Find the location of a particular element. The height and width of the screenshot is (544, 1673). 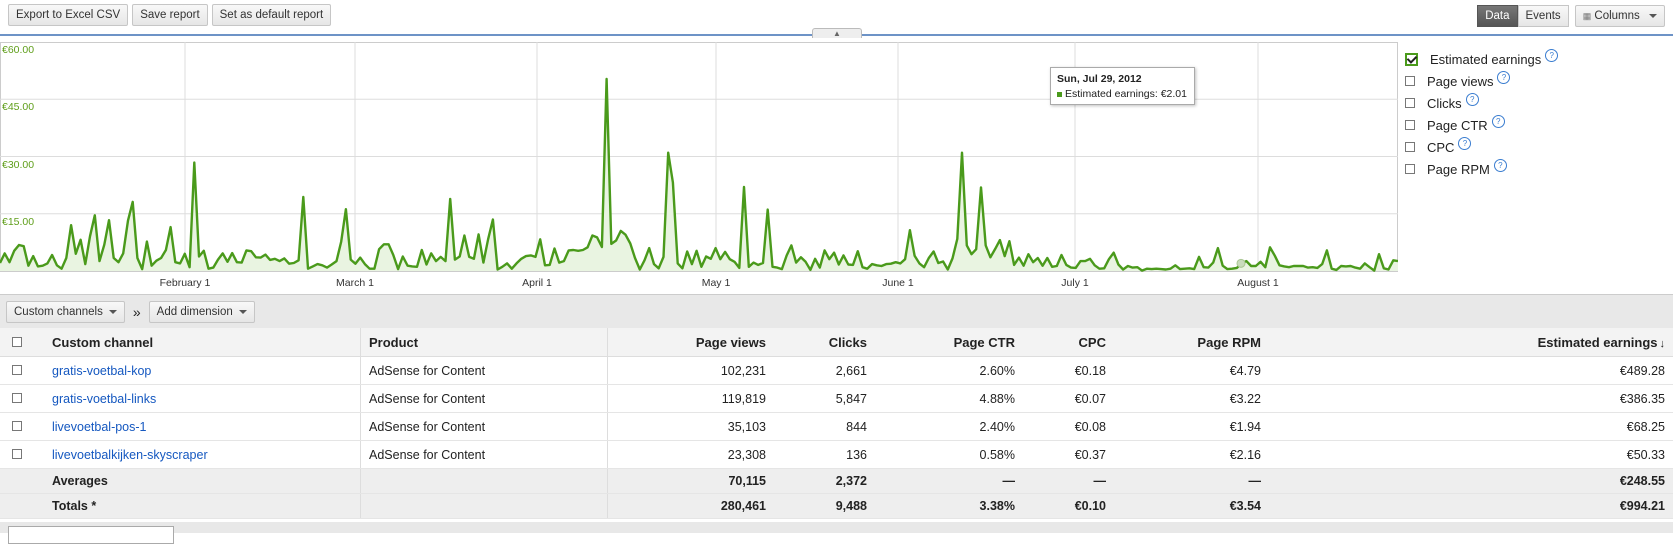

metric-label: Clicks is located at coordinates (1444, 103).